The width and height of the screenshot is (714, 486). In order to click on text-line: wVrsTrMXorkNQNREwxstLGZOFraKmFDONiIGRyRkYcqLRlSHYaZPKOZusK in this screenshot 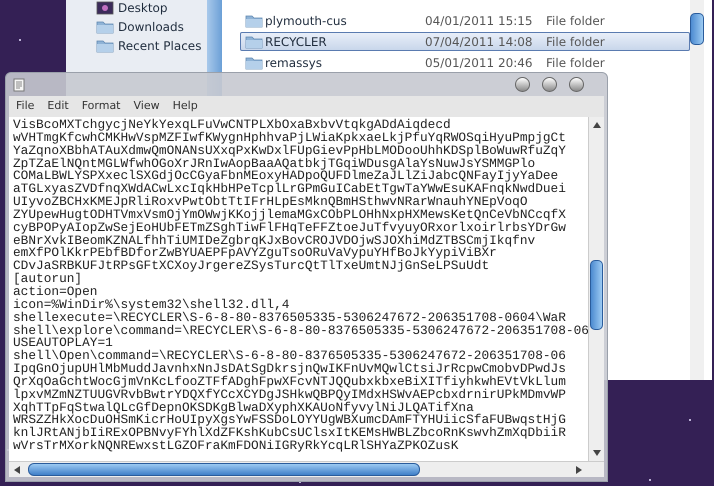, I will do `click(235, 446)`.